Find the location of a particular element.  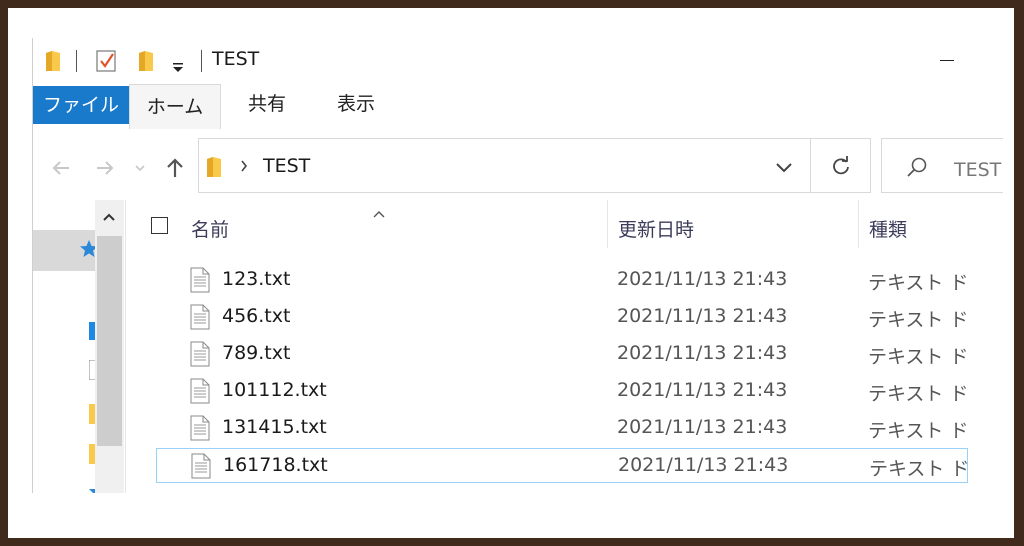

column-date-modified: 更新日時 is located at coordinates (656, 228).